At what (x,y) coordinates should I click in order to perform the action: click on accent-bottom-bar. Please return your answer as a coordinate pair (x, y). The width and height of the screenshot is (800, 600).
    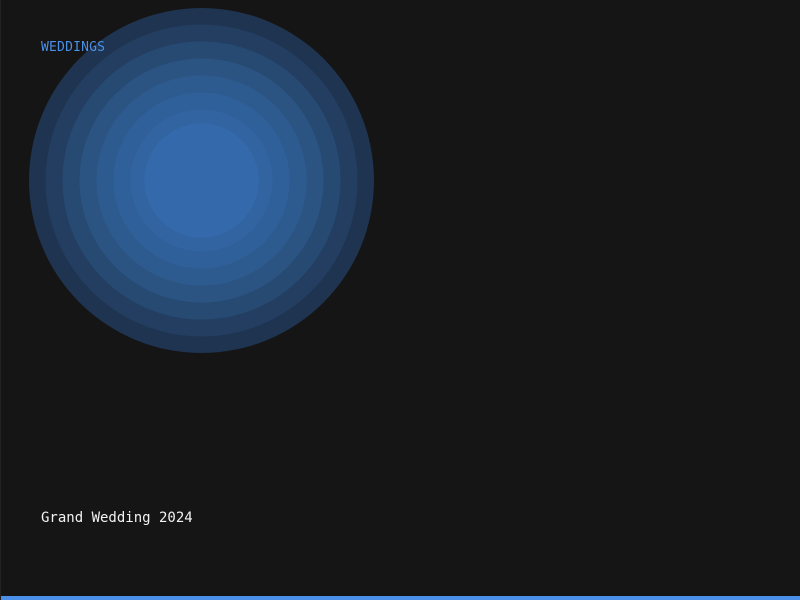
    Looking at the image, I should click on (400, 598).